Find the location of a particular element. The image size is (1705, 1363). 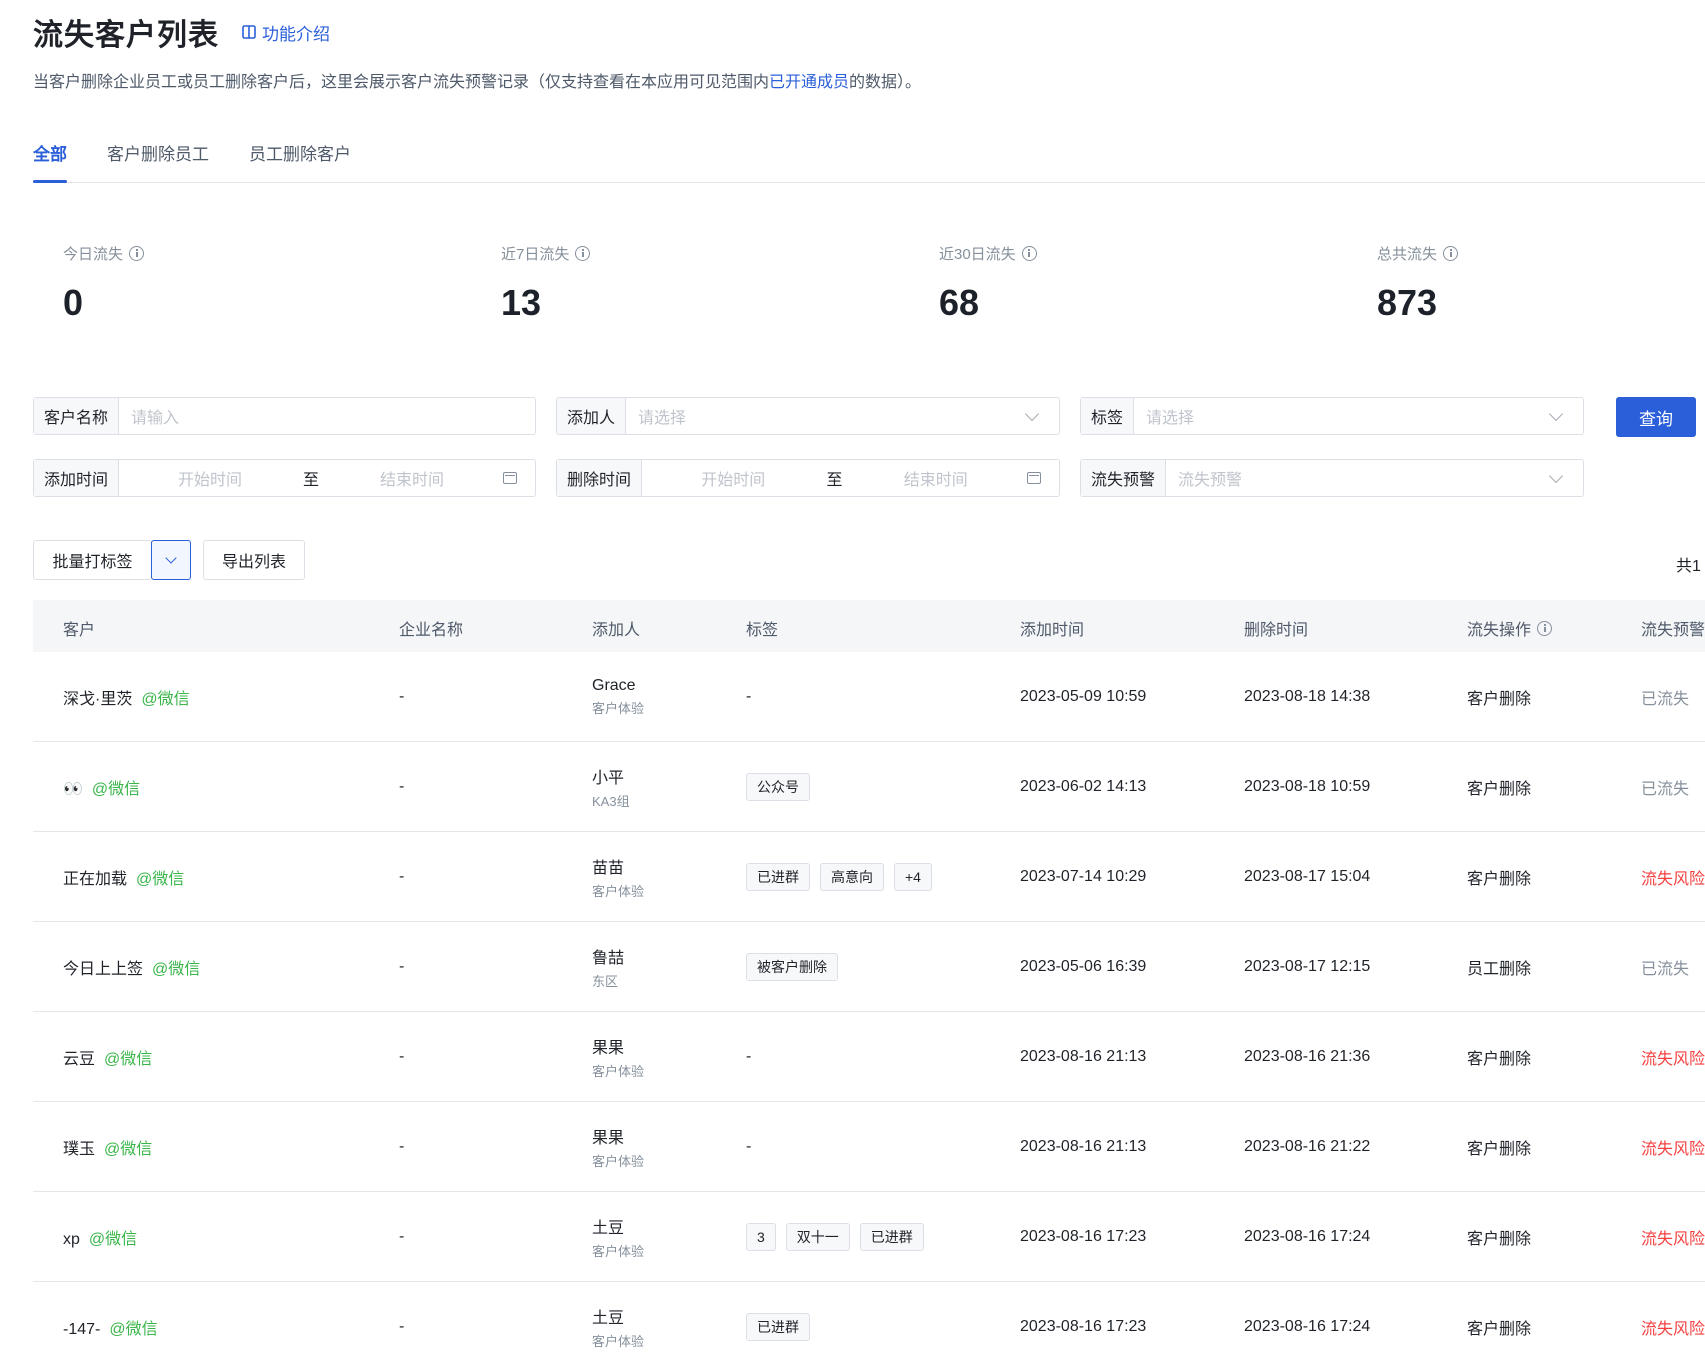

column-header: 删除时间 is located at coordinates (1276, 630).